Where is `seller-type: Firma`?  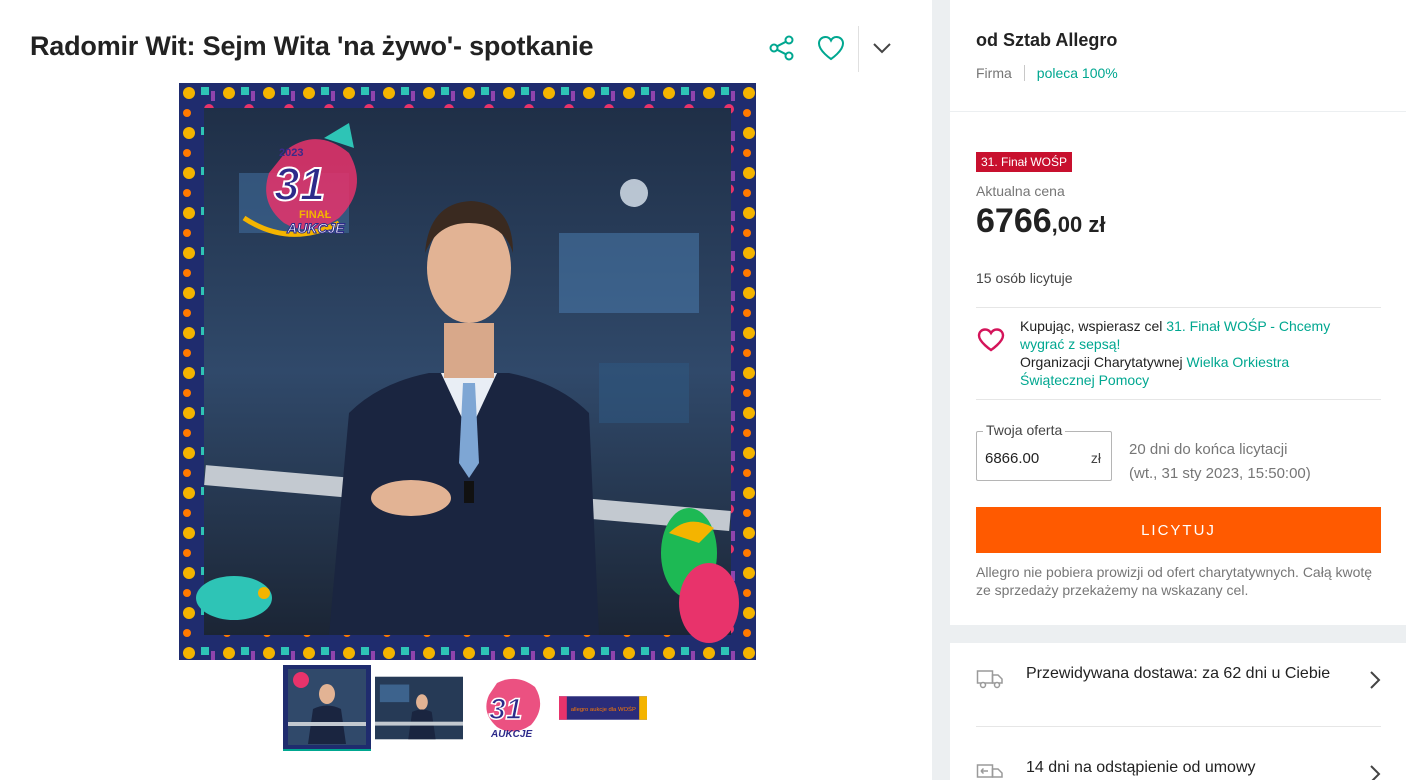 seller-type: Firma is located at coordinates (994, 73).